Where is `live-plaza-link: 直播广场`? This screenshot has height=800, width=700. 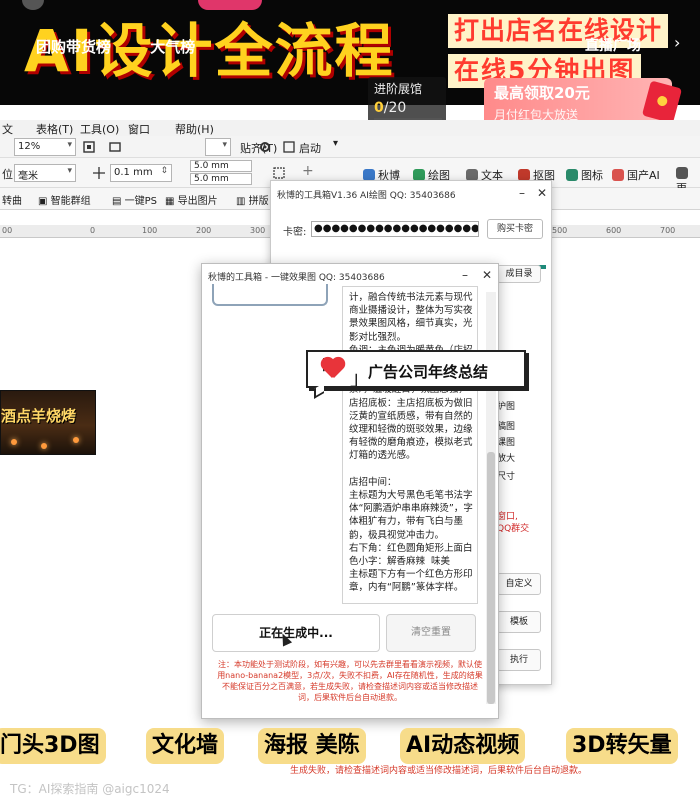
live-plaza-link: 直播广场 is located at coordinates (613, 45).